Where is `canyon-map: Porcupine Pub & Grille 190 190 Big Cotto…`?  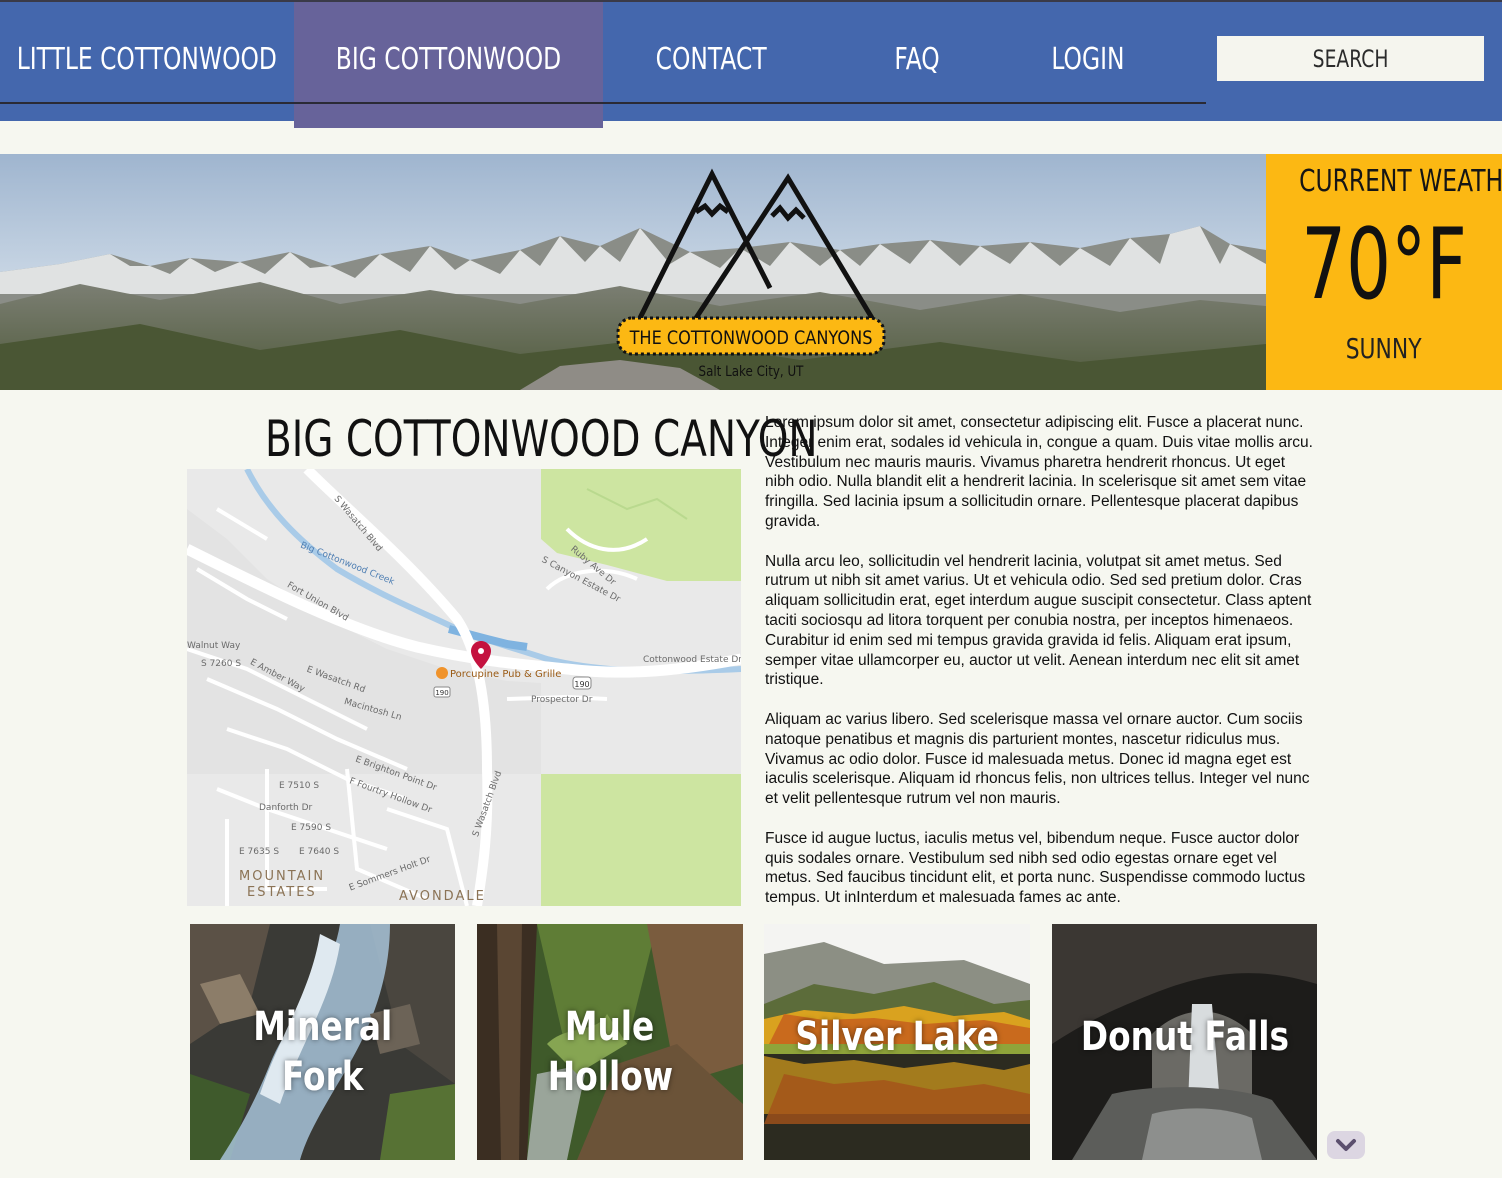 canyon-map: Porcupine Pub & Grille 190 190 Big Cotto… is located at coordinates (464, 687).